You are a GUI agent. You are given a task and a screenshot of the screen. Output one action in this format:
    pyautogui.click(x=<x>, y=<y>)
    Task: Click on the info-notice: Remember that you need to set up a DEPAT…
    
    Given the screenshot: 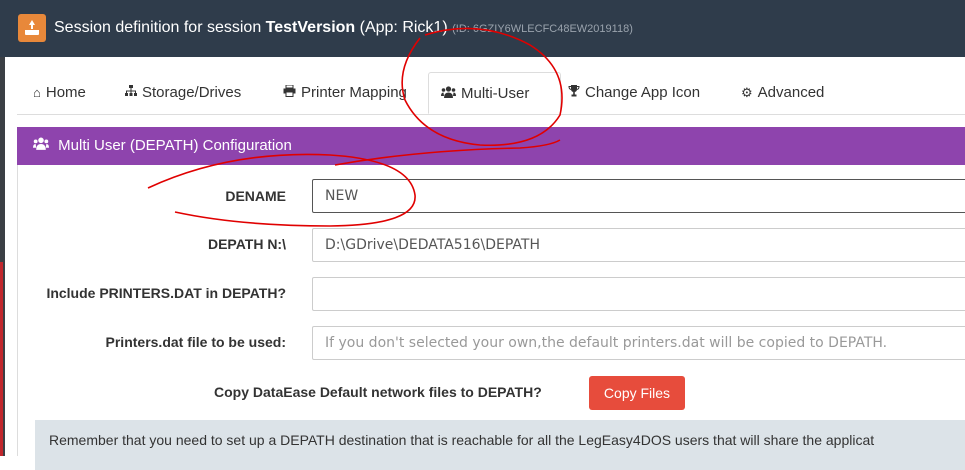 What is the action you would take?
    pyautogui.click(x=500, y=445)
    